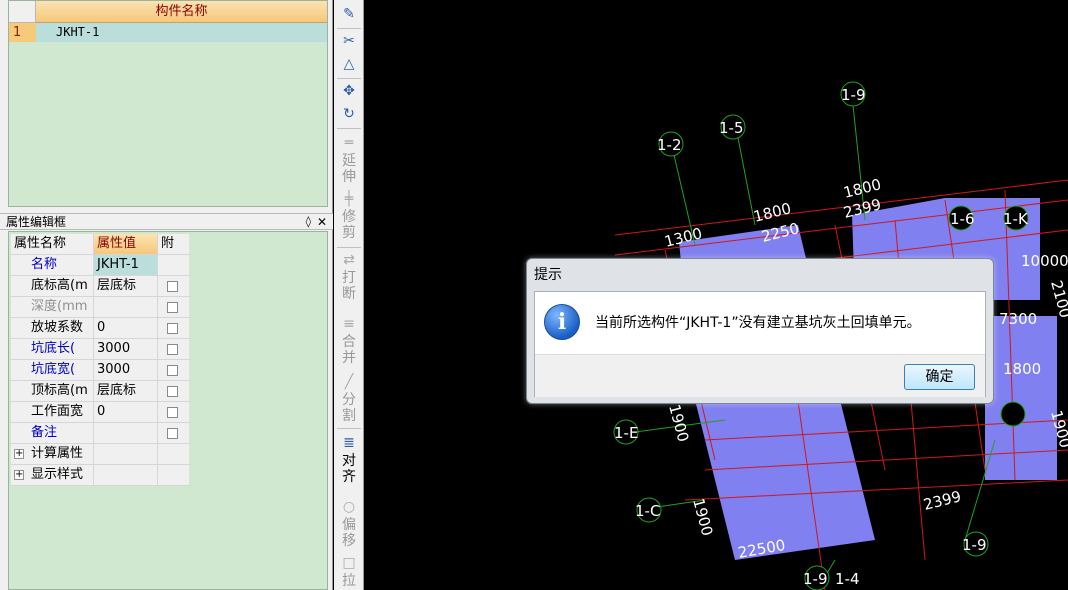 The image size is (1068, 590). What do you see at coordinates (939, 377) in the screenshot?
I see `ok-button: 确定` at bounding box center [939, 377].